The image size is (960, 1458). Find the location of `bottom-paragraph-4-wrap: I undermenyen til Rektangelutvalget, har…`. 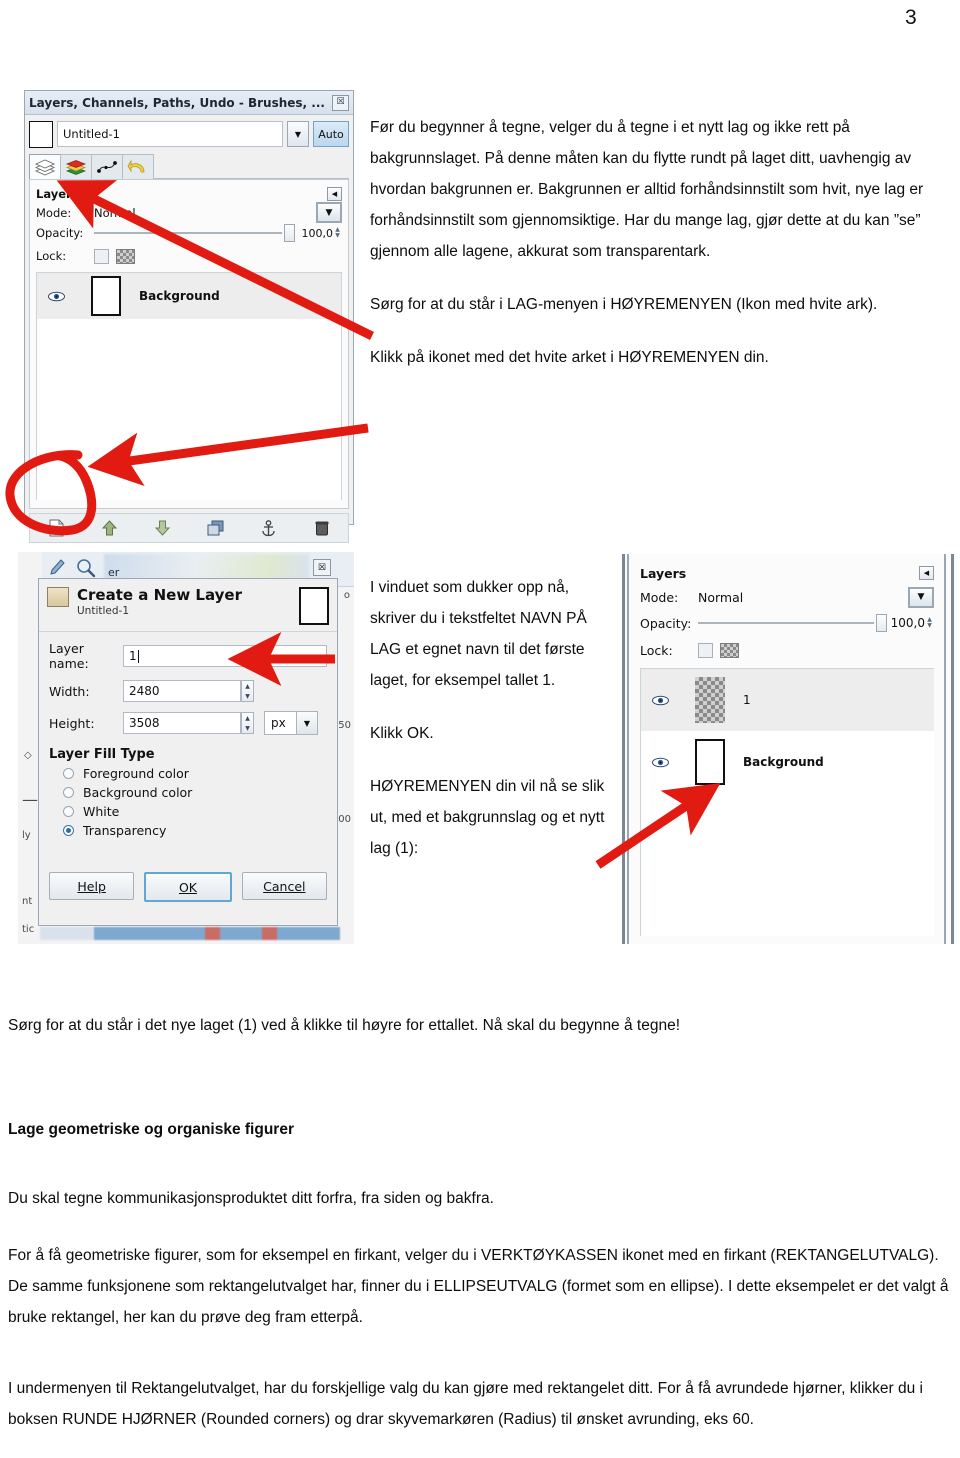

bottom-paragraph-4-wrap: I undermenyen til Rektangelutvalget, har… is located at coordinates (480, 1404).